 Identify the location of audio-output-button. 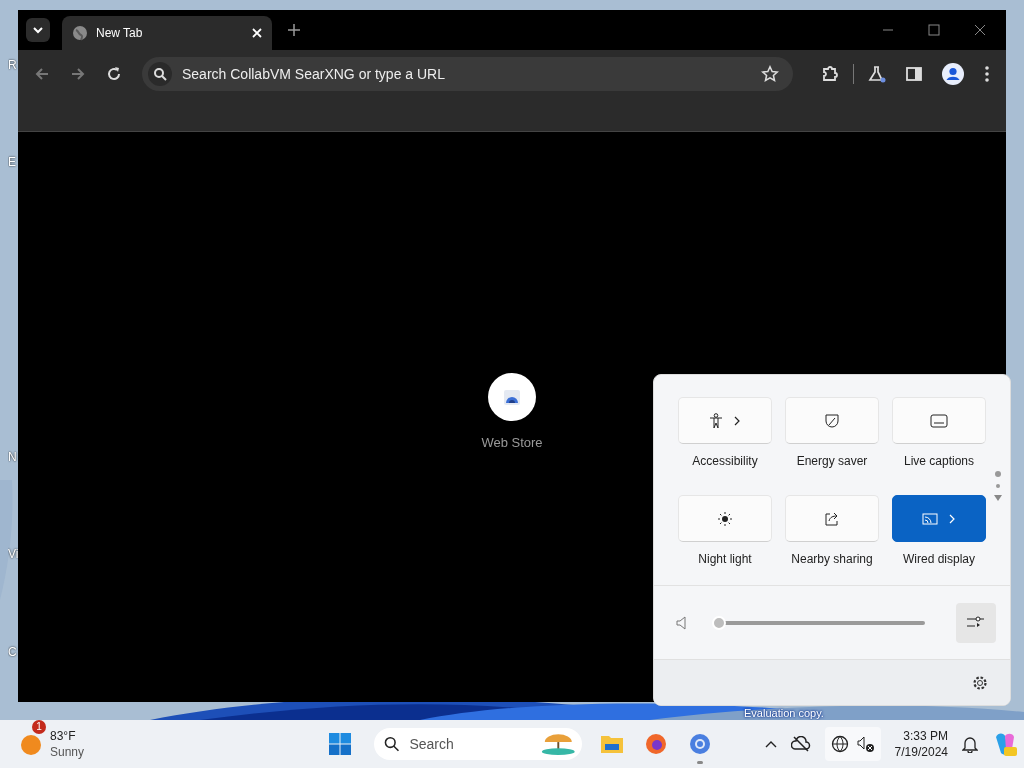
(976, 622).